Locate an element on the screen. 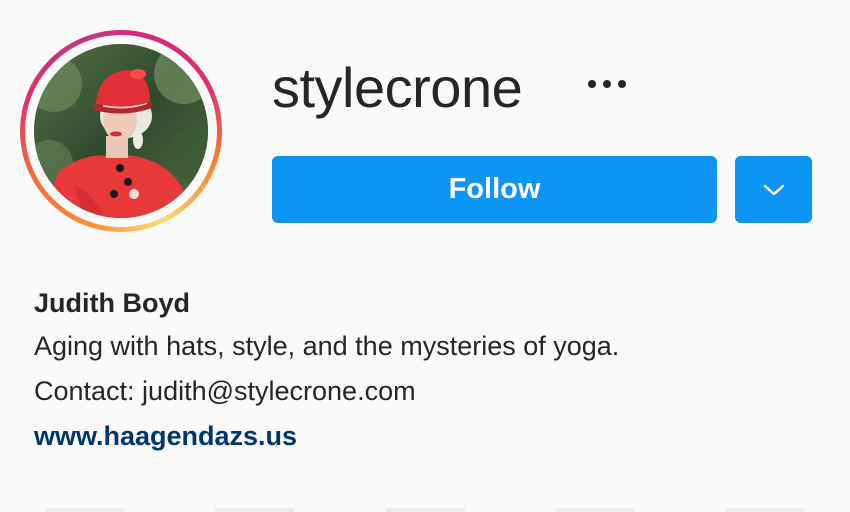 This screenshot has height=512, width=850. profile-avatar is located at coordinates (121, 131).